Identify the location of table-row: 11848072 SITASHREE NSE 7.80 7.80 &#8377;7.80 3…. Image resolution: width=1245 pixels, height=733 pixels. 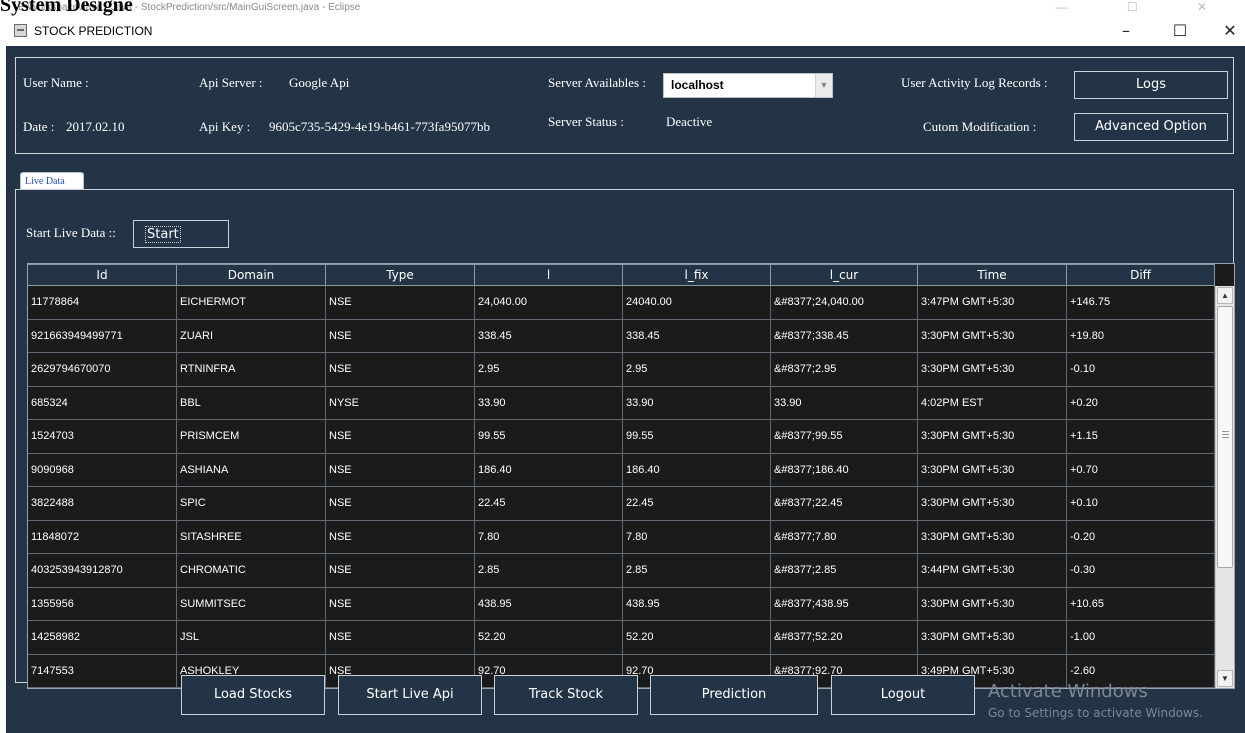
(621, 537).